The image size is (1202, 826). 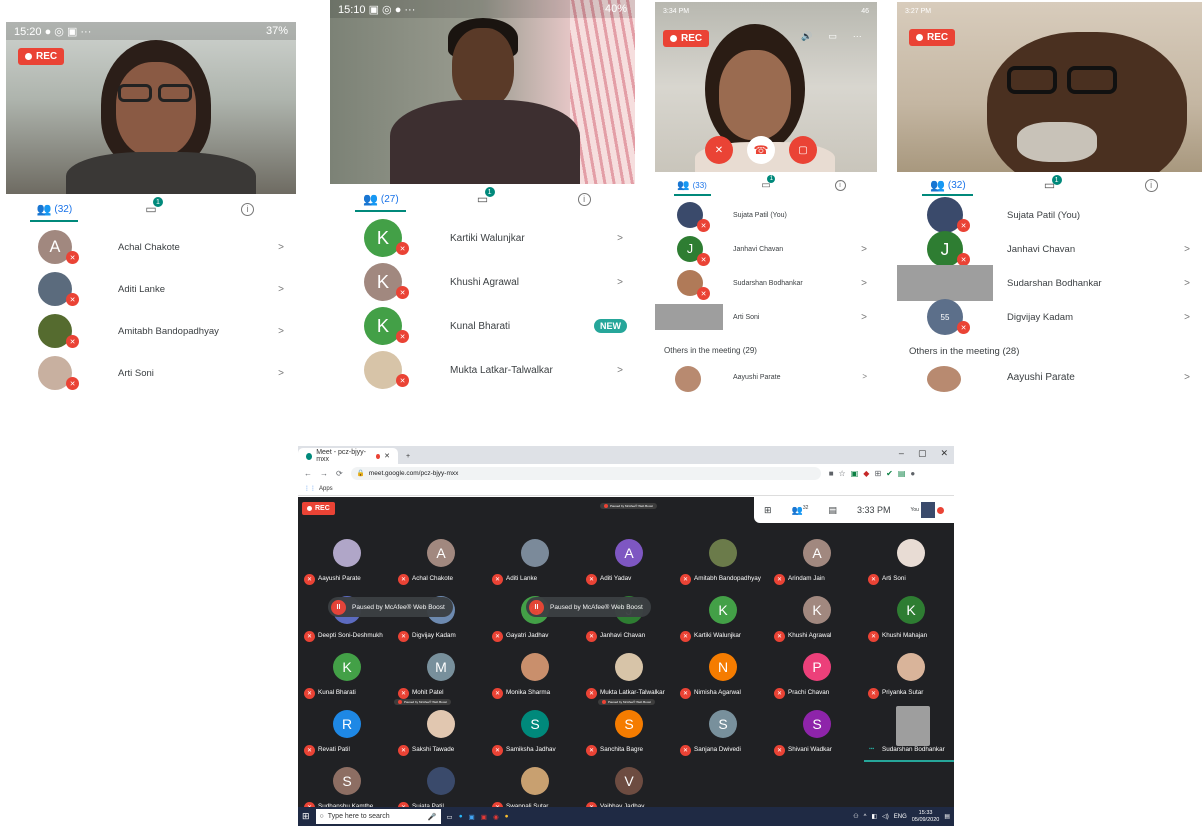 I want to click on back-icon: ←, so click(x=308, y=473).